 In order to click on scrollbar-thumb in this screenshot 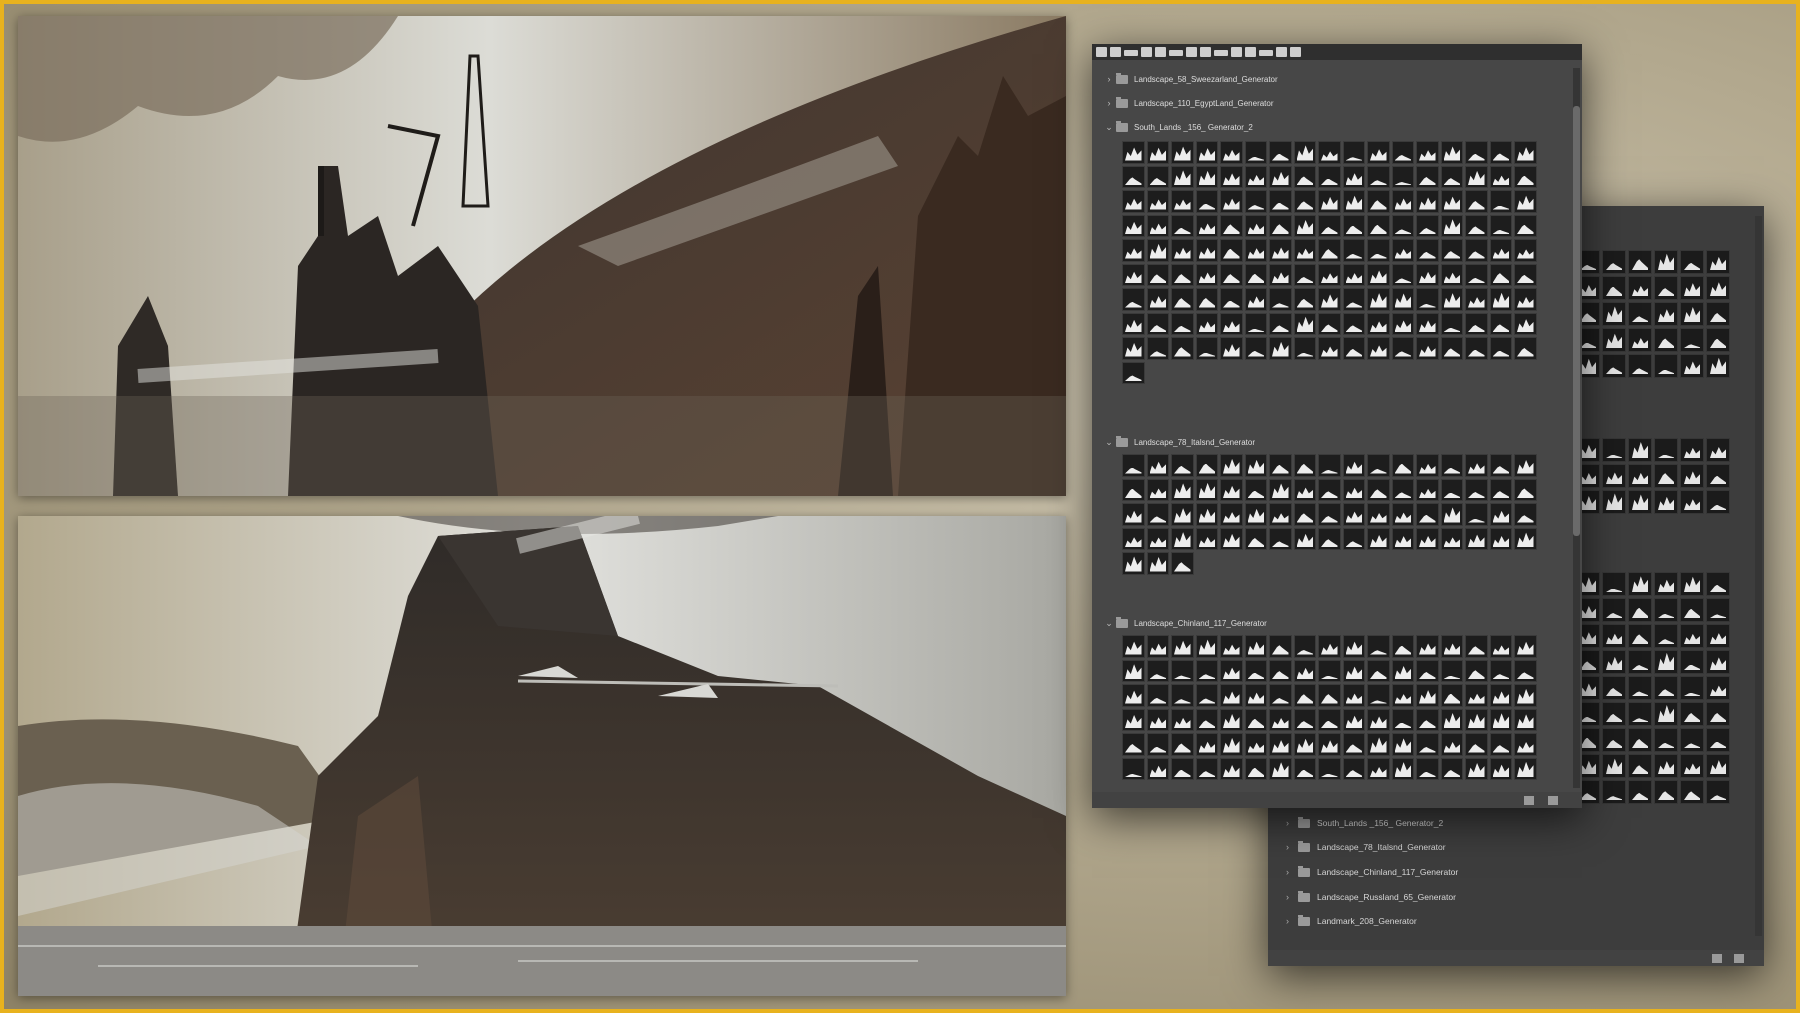, I will do `click(1576, 321)`.